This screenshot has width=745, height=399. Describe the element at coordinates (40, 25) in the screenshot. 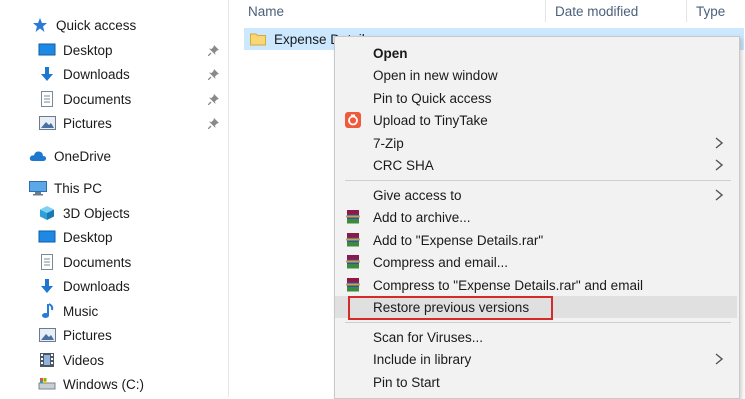

I see `star-icon` at that location.